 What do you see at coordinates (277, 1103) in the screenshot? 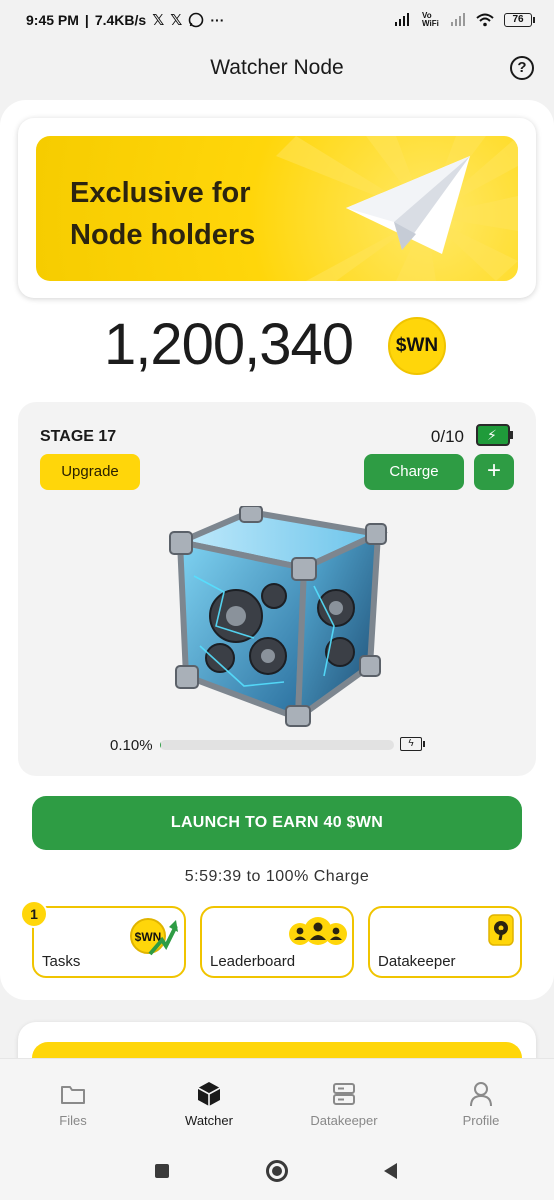
I see `bottom-nav: Files Watcher Datakeeper Profile` at bounding box center [277, 1103].